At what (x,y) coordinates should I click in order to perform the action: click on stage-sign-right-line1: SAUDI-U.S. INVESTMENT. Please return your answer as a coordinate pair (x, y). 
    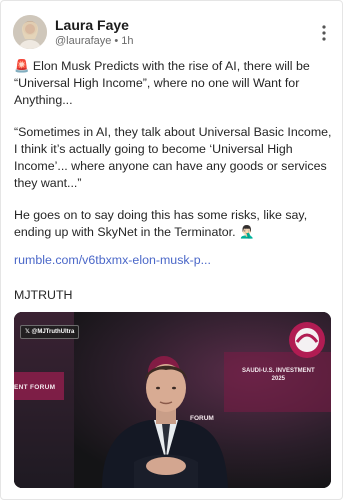
    Looking at the image, I should click on (278, 371).